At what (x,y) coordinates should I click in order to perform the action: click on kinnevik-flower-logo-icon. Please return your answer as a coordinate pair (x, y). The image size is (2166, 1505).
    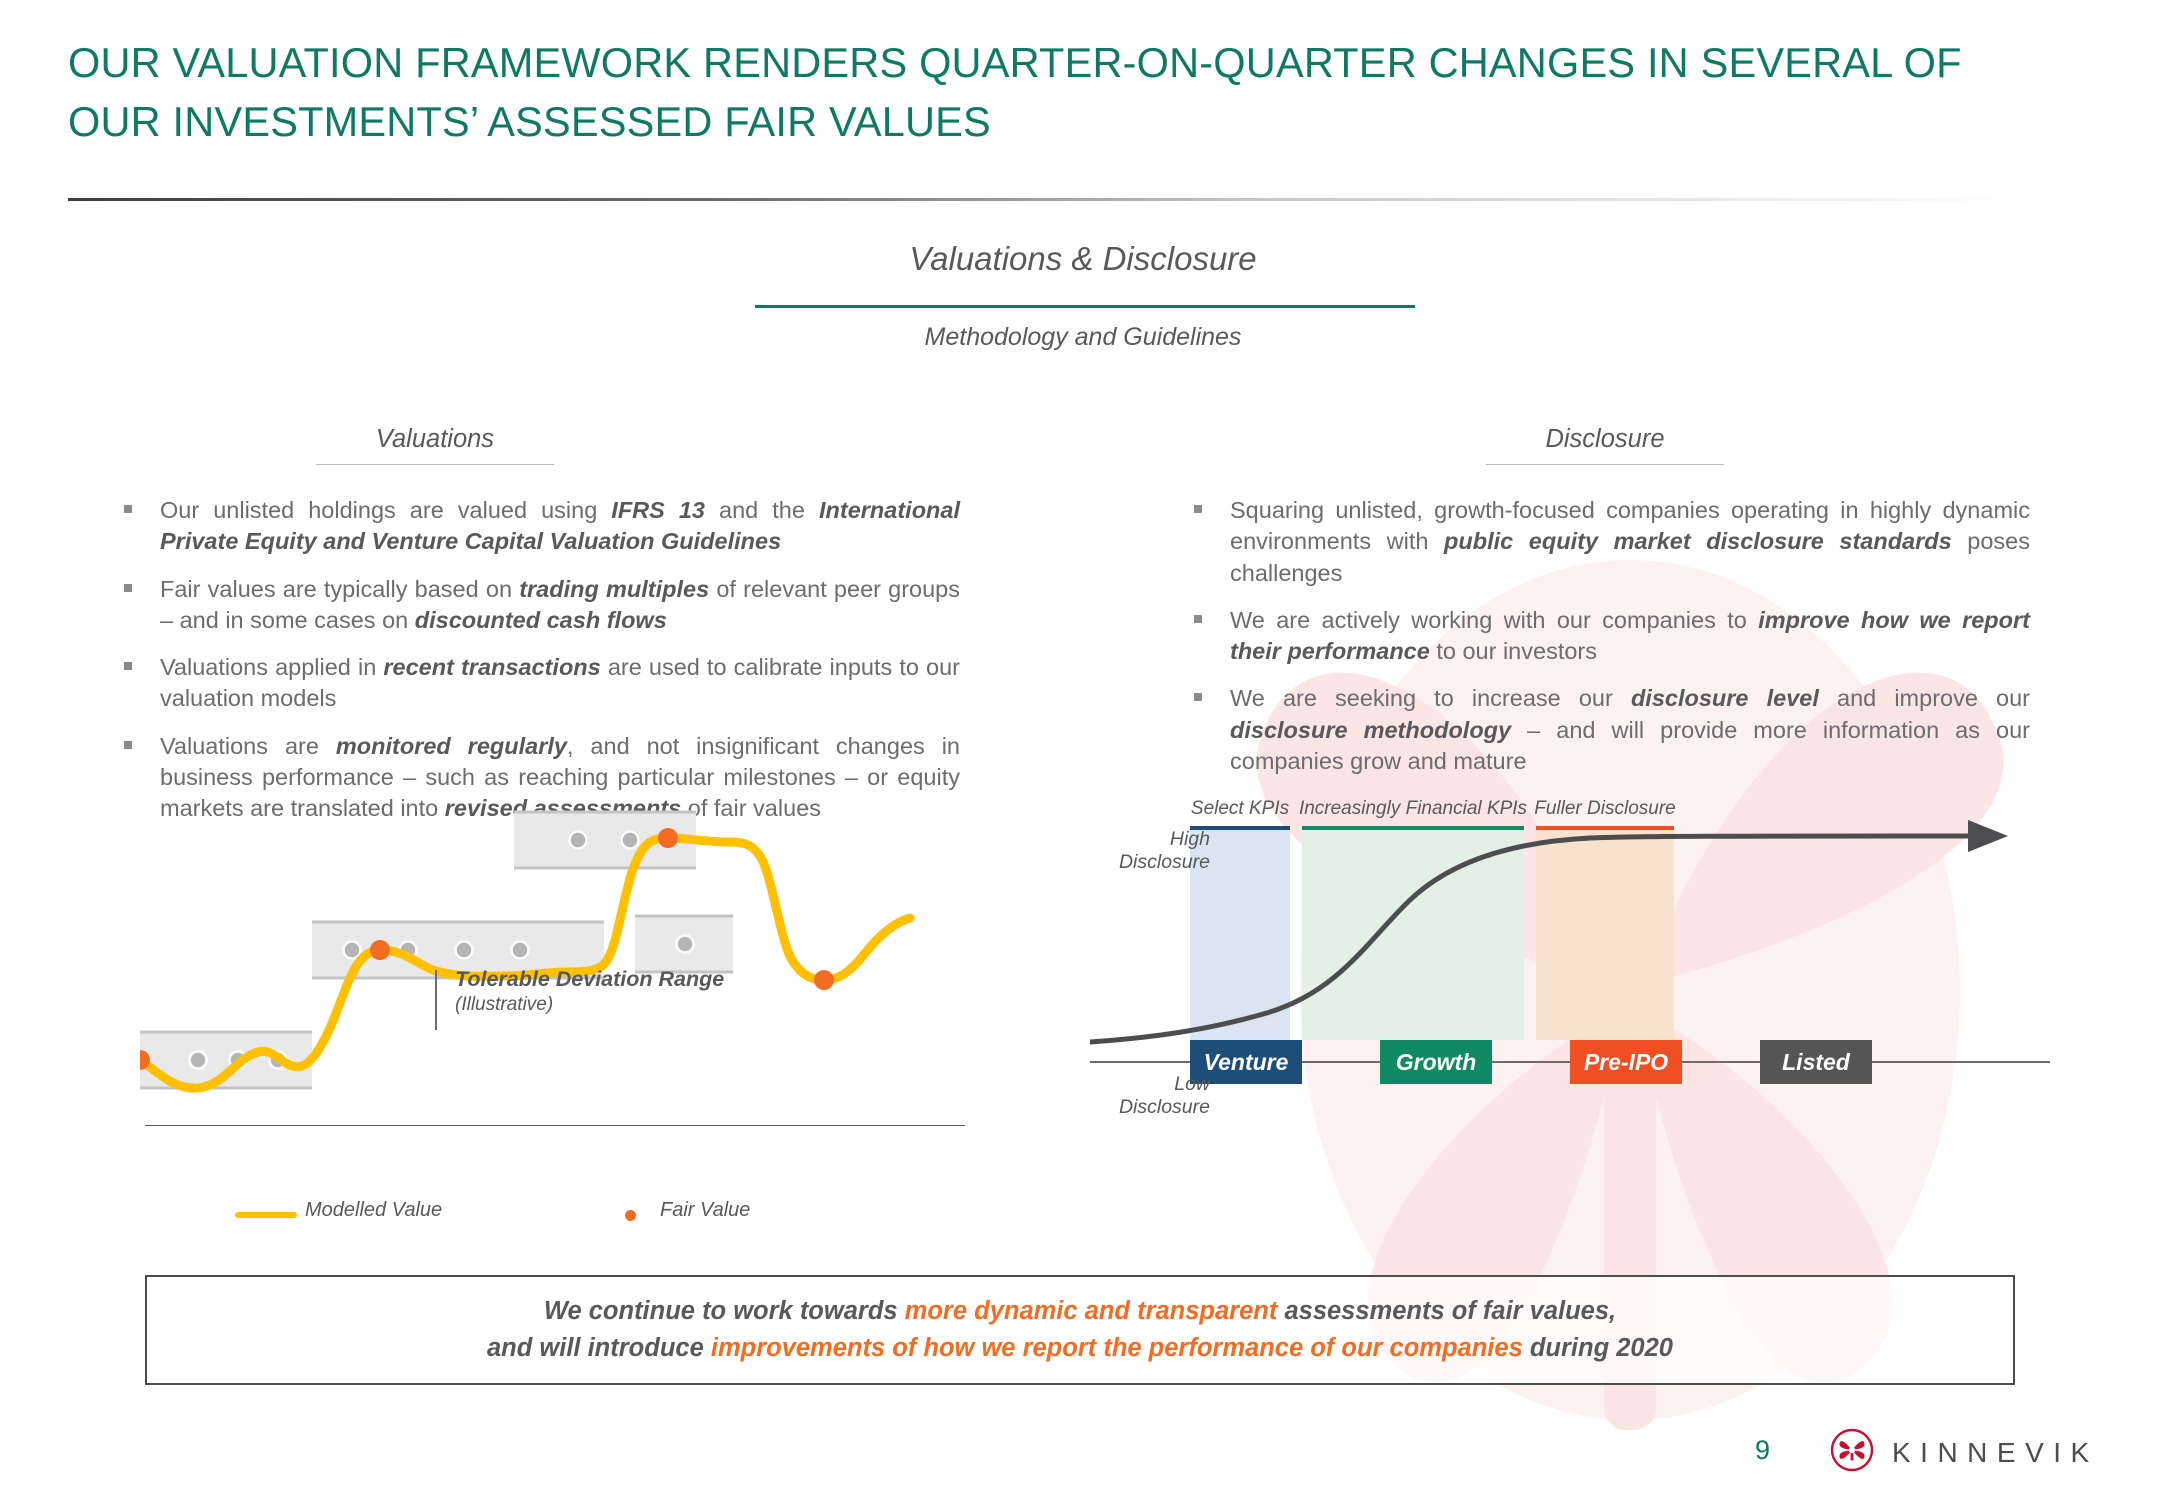
    Looking at the image, I should click on (1852, 1452).